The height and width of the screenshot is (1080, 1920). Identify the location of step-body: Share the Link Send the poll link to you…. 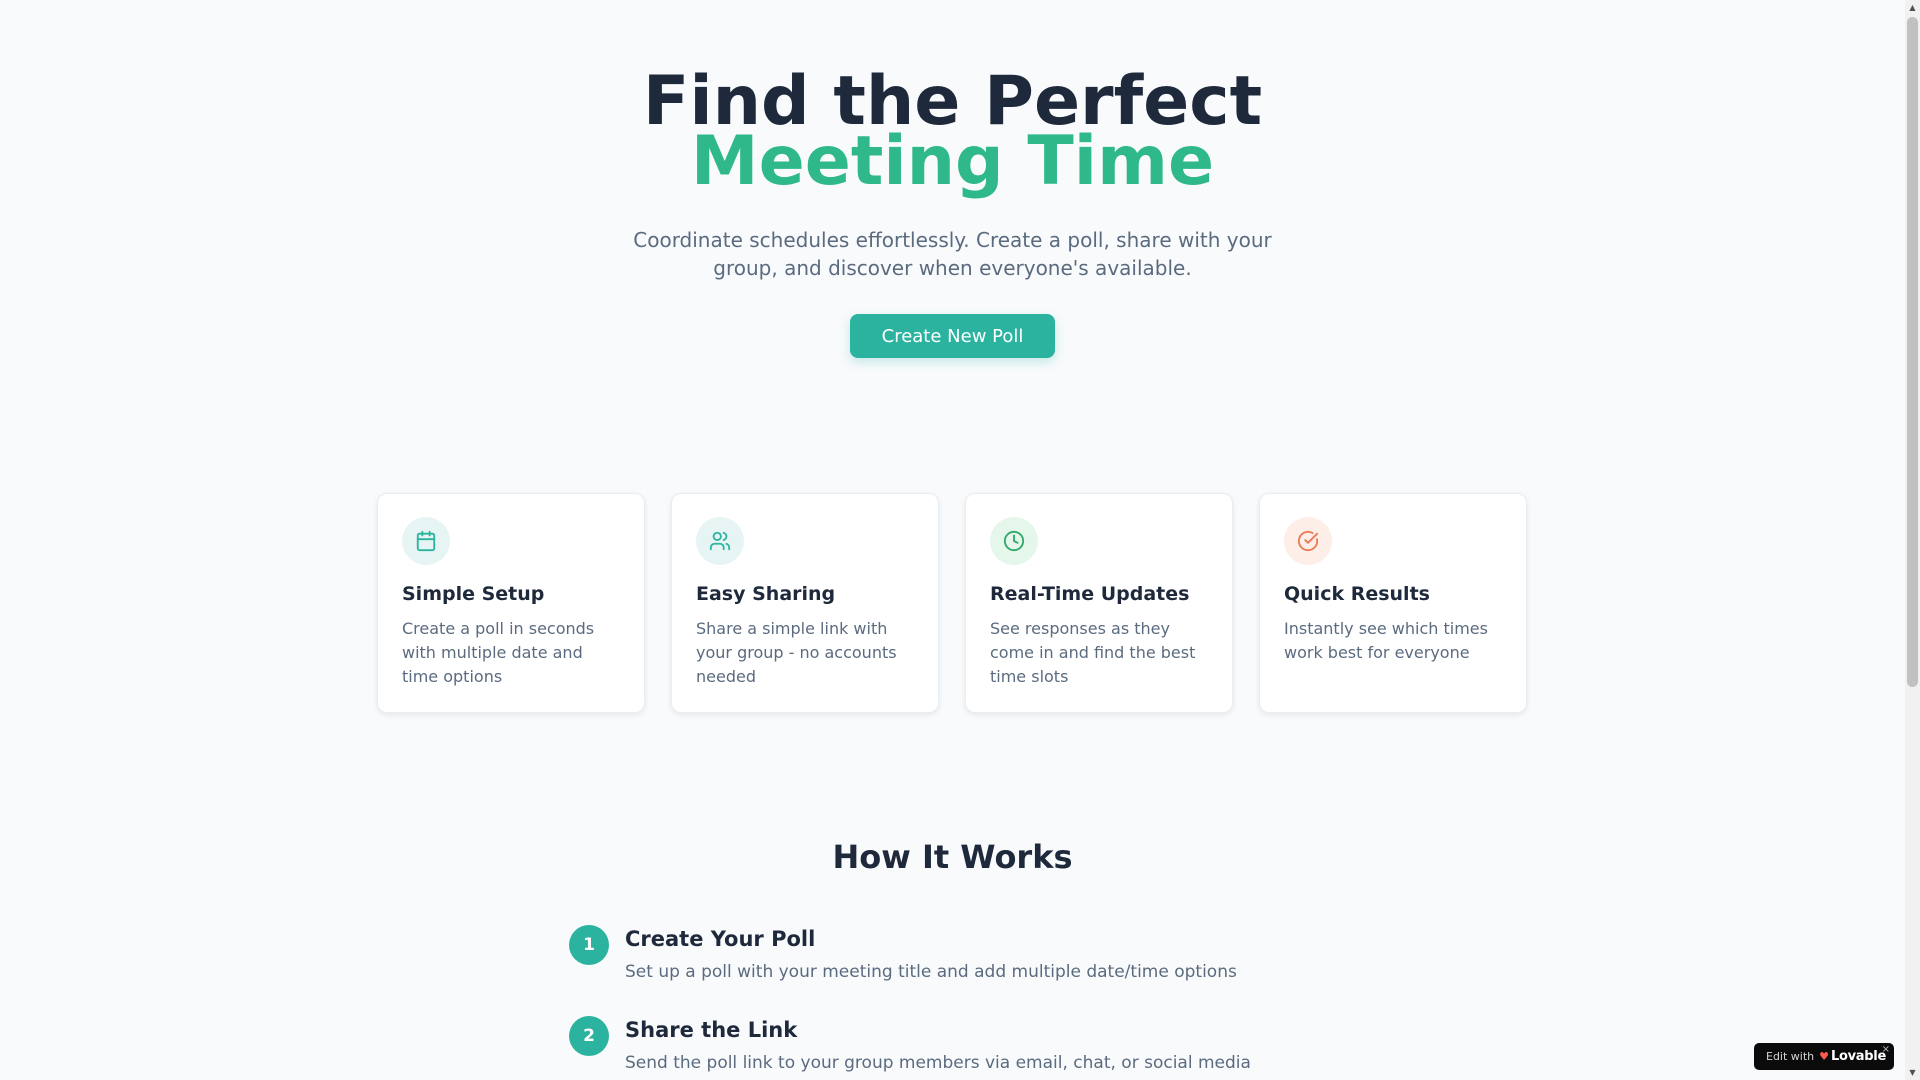
(938, 1045).